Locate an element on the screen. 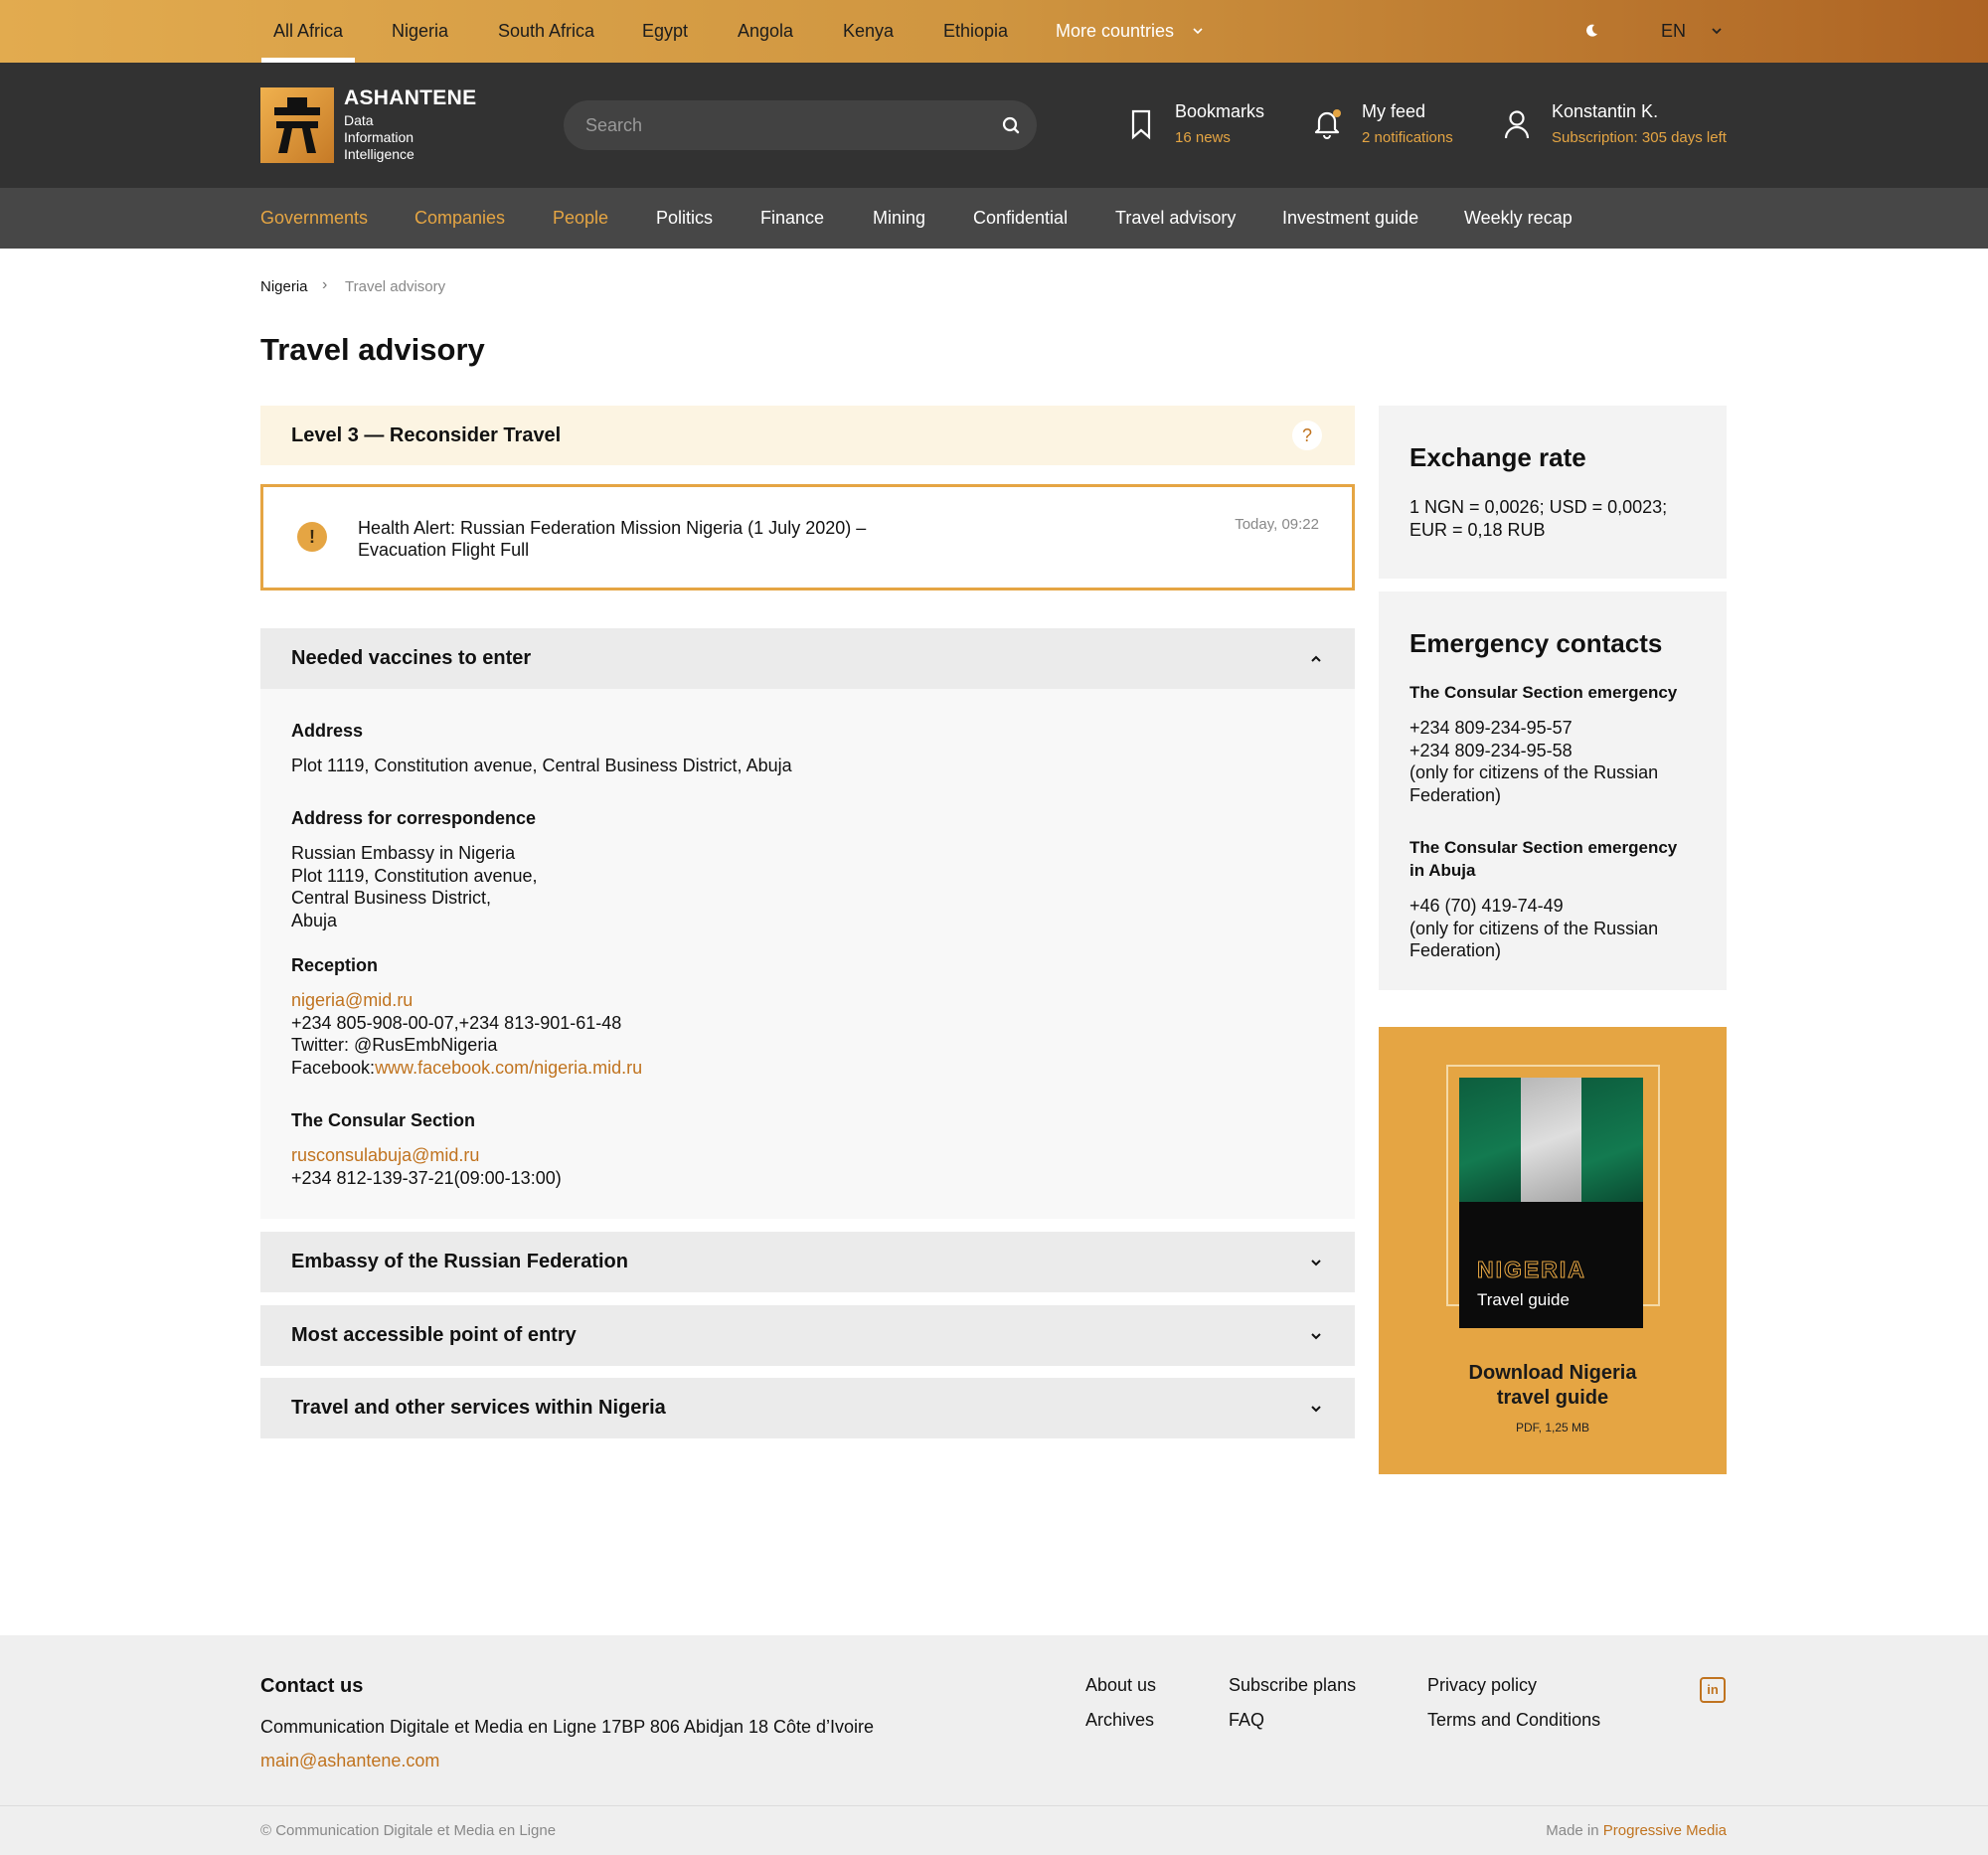  country-tab-ethiopia: Ethiopia is located at coordinates (975, 31).